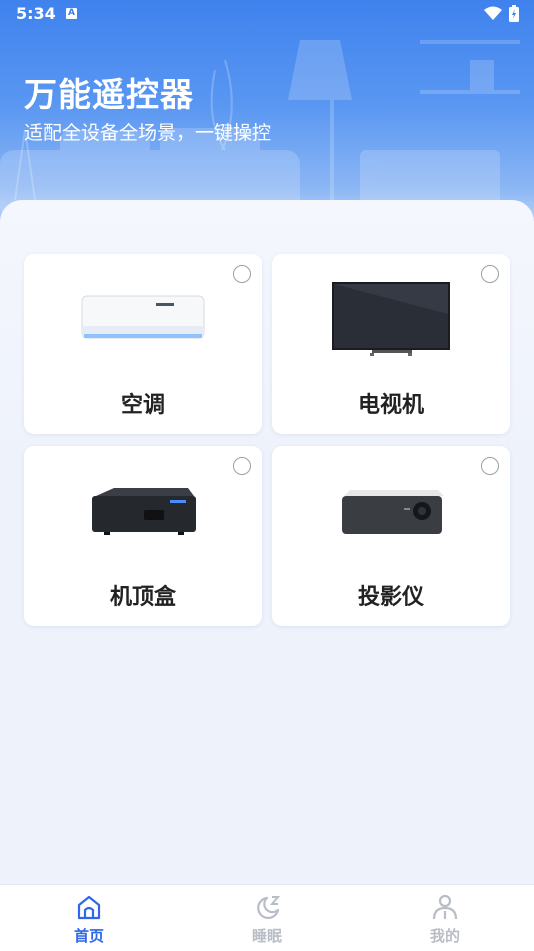 This screenshot has height=951, width=534. Describe the element at coordinates (493, 13) in the screenshot. I see `wifi-icon` at that location.